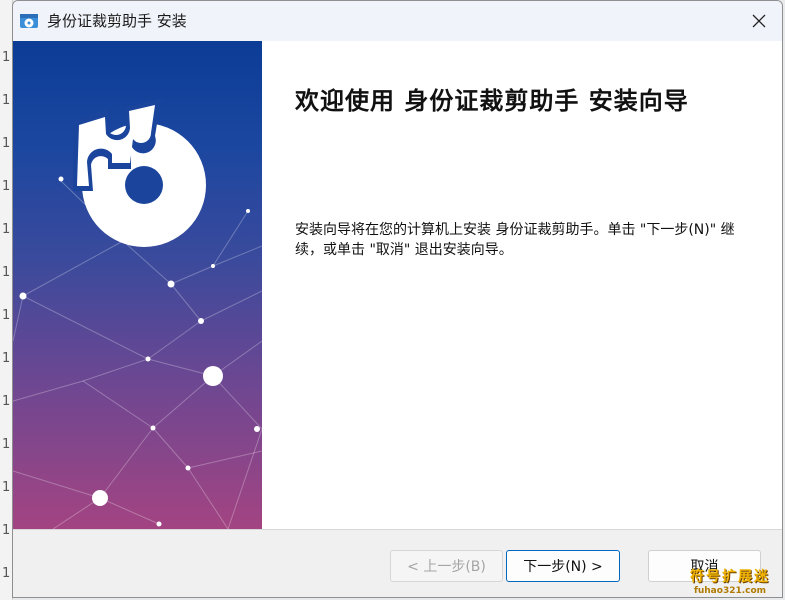 The height and width of the screenshot is (600, 785). What do you see at coordinates (563, 566) in the screenshot?
I see `next-button: 下一步(N) >` at bounding box center [563, 566].